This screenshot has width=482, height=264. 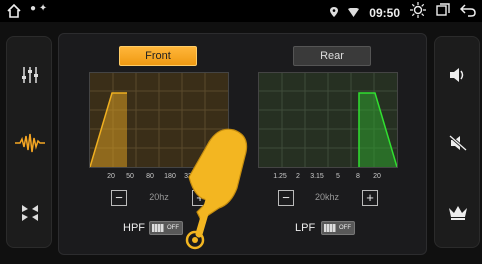 I want to click on hpf-tick: 50, so click(x=130, y=176).